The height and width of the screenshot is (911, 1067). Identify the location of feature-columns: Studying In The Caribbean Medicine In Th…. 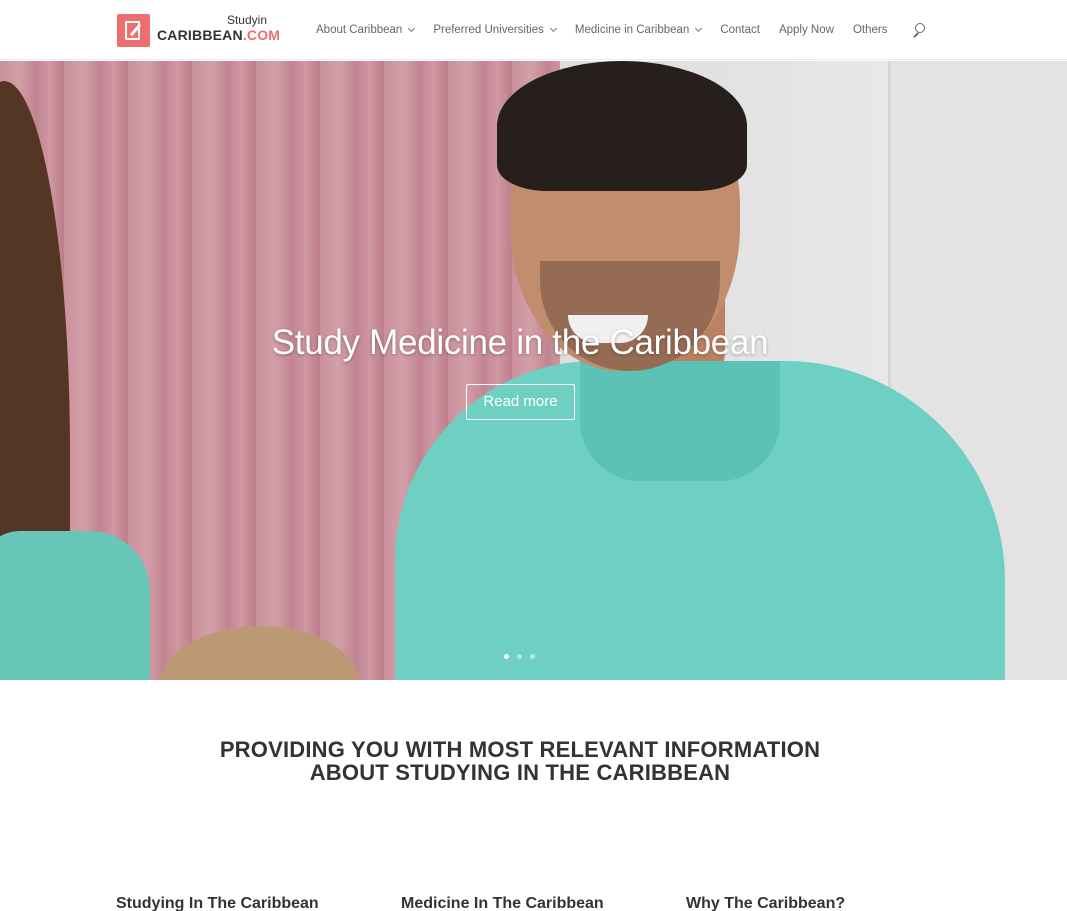
(566, 903).